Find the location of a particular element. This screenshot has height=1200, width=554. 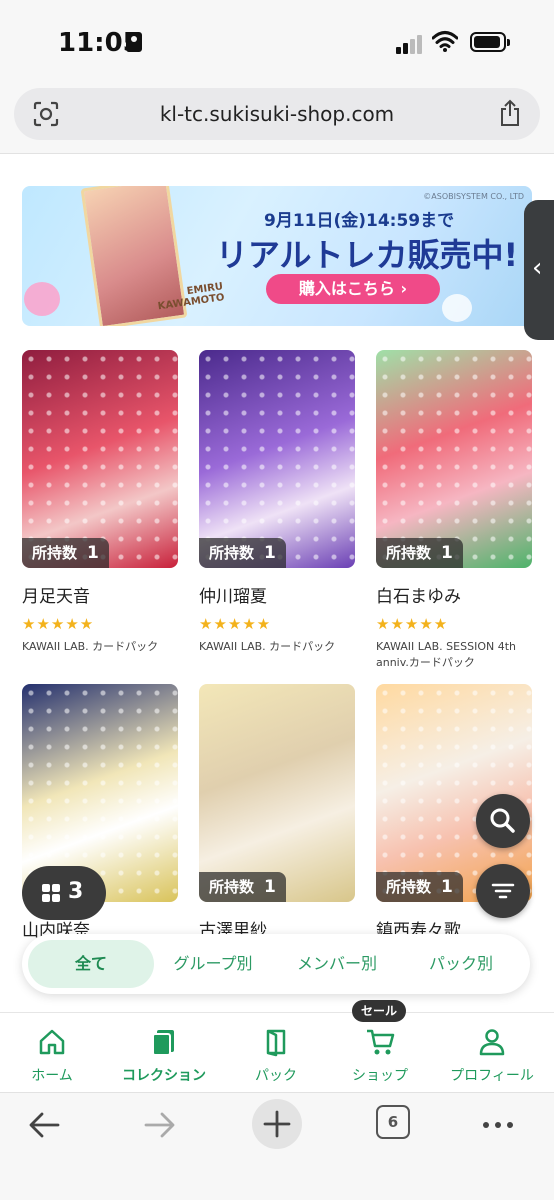

cellular-signal-icon is located at coordinates (411, 44).